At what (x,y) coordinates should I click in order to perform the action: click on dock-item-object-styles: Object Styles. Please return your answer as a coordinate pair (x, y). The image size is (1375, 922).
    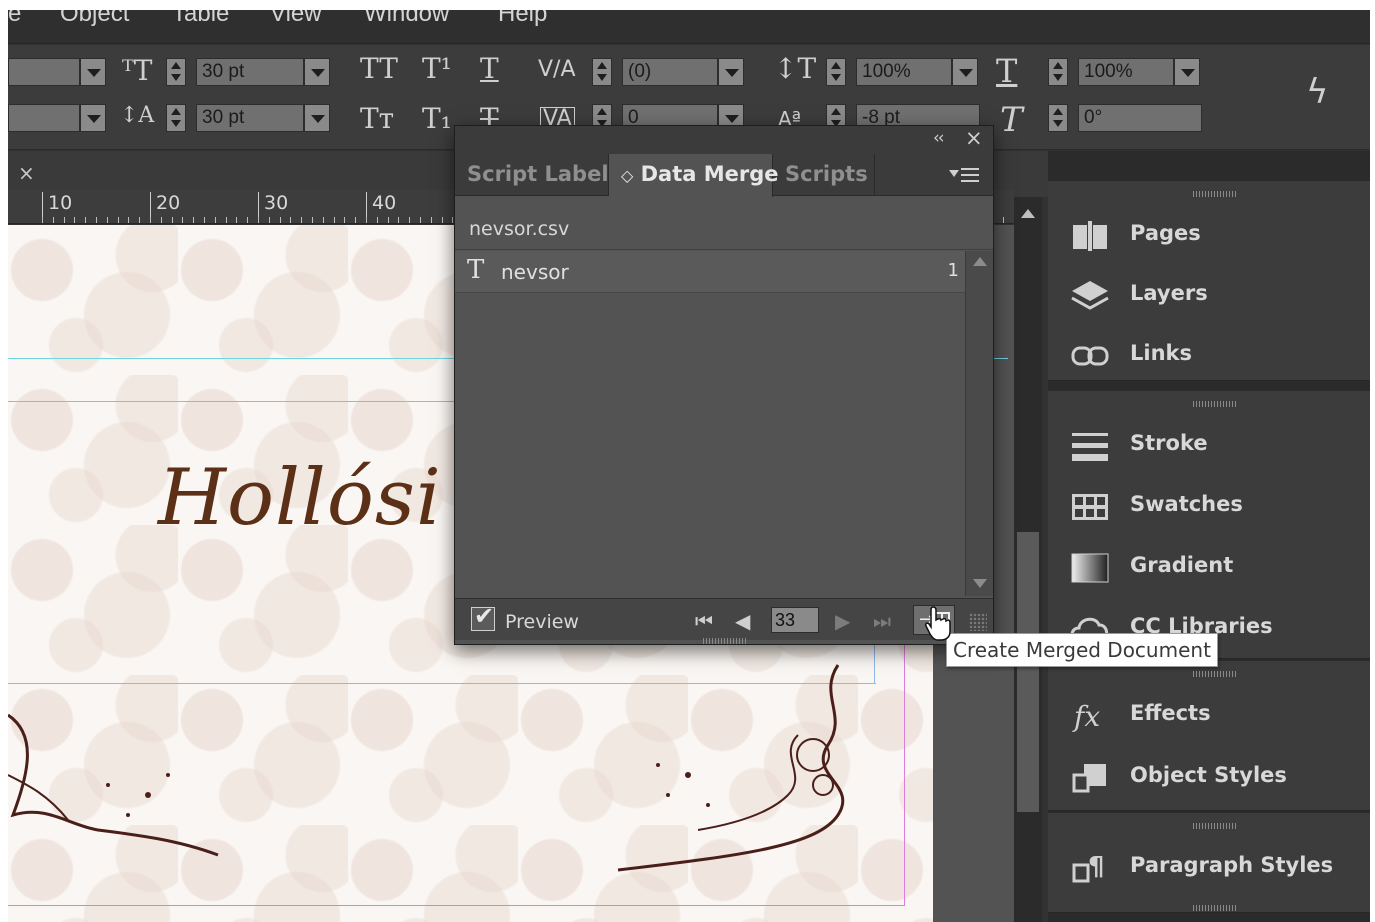
    Looking at the image, I should click on (1209, 778).